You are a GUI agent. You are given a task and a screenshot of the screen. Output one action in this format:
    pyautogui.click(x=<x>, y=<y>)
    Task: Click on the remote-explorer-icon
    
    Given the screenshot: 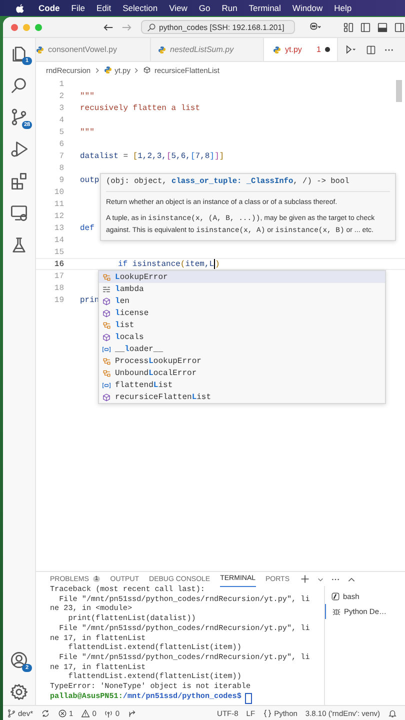 What is the action you would take?
    pyautogui.click(x=19, y=213)
    